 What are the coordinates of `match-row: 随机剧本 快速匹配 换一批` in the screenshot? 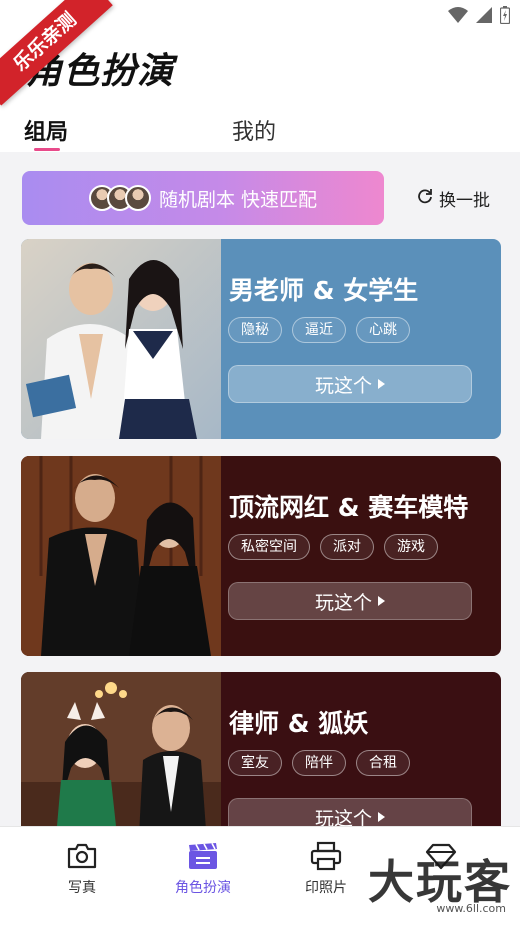 It's located at (262, 198).